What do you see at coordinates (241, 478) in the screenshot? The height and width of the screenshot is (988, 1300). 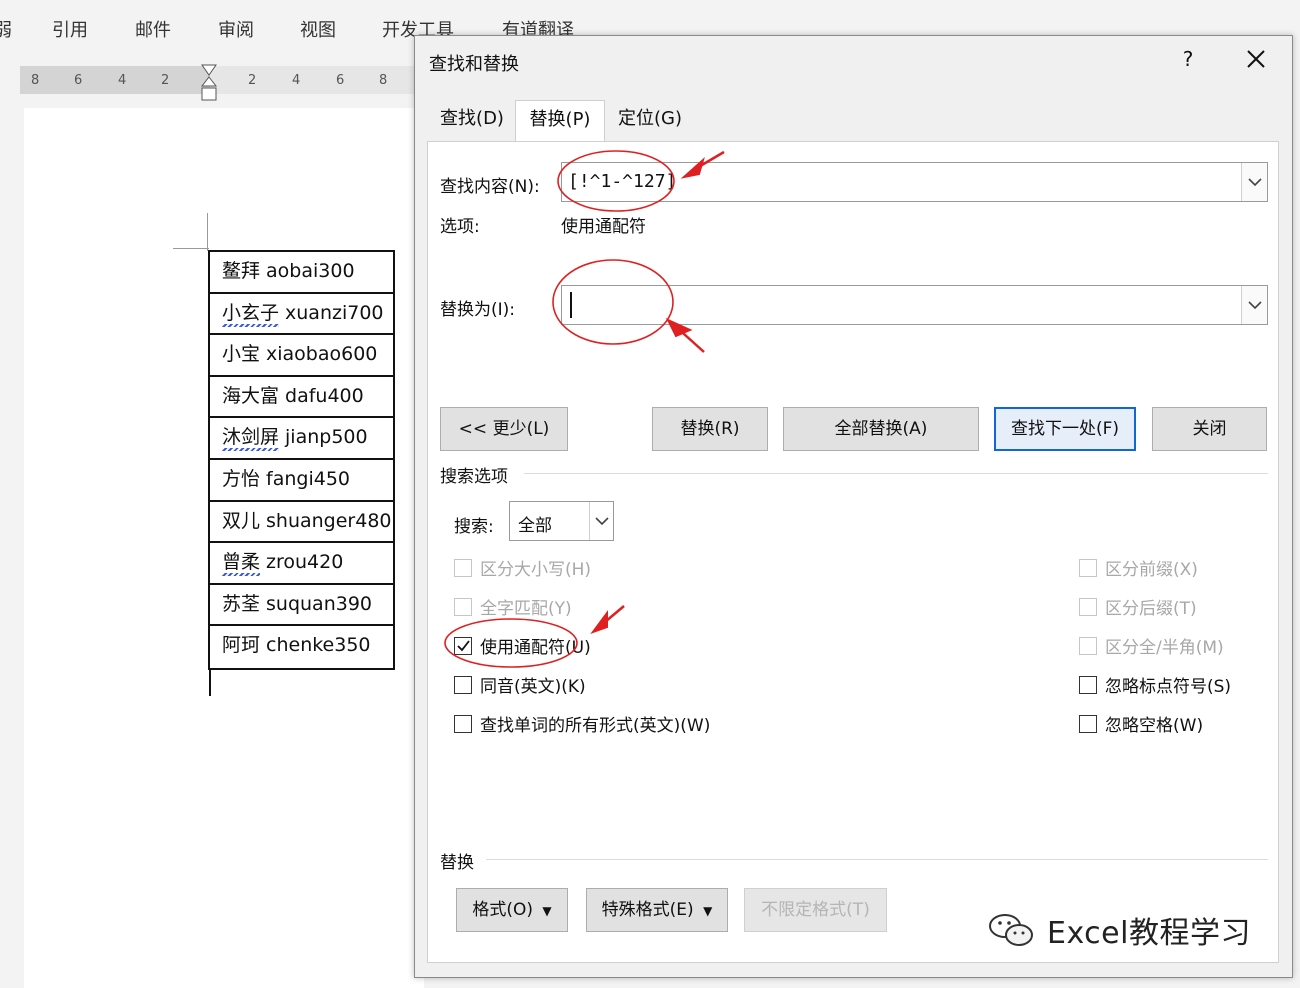 I see `chinese-name: 方怡` at bounding box center [241, 478].